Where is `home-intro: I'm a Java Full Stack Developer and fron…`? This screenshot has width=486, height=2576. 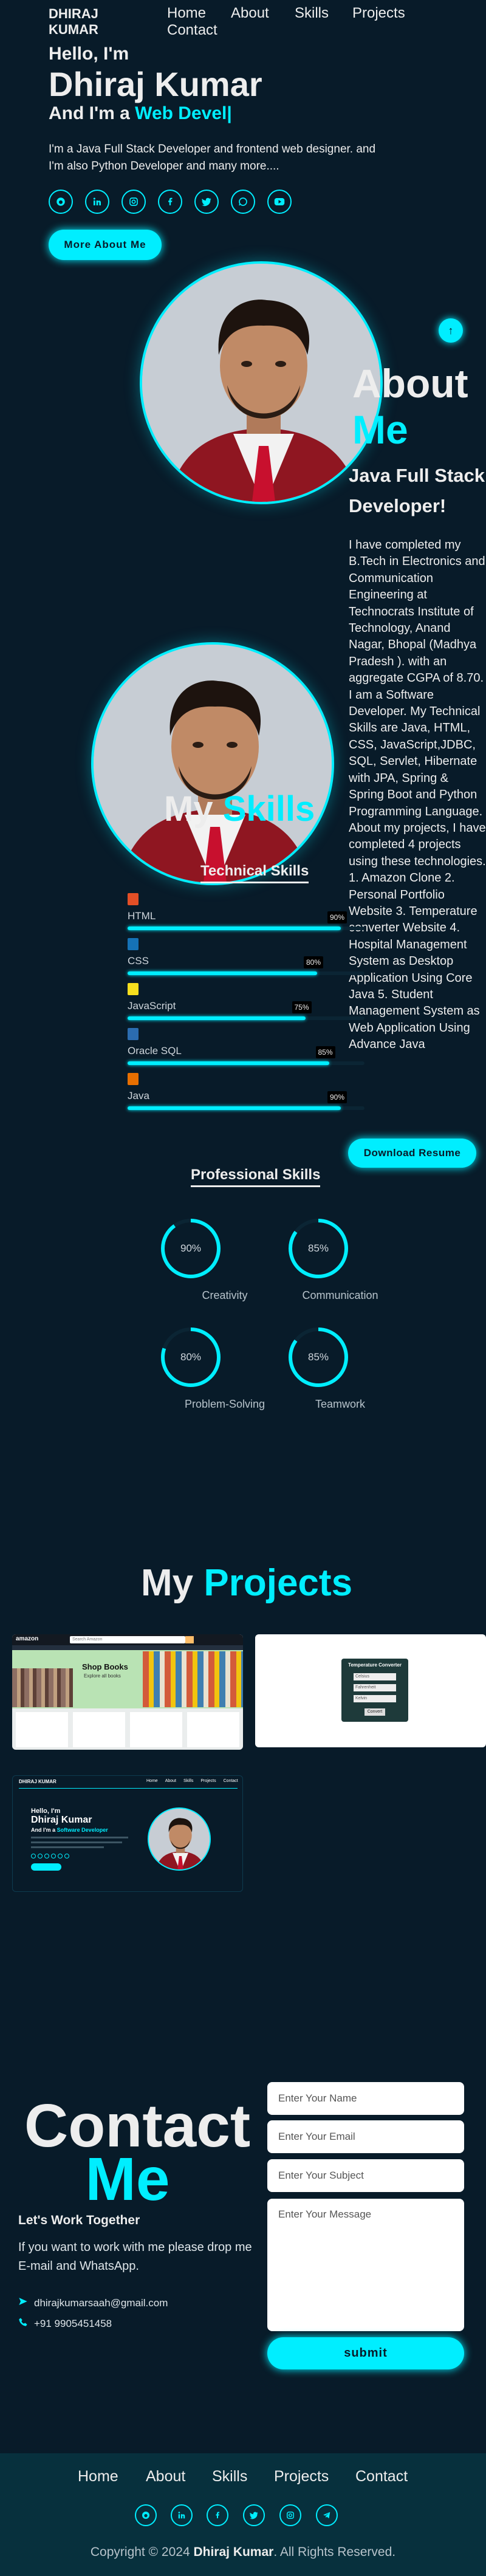
home-intro: I'm a Java Full Stack Developer and fron… is located at coordinates (212, 158).